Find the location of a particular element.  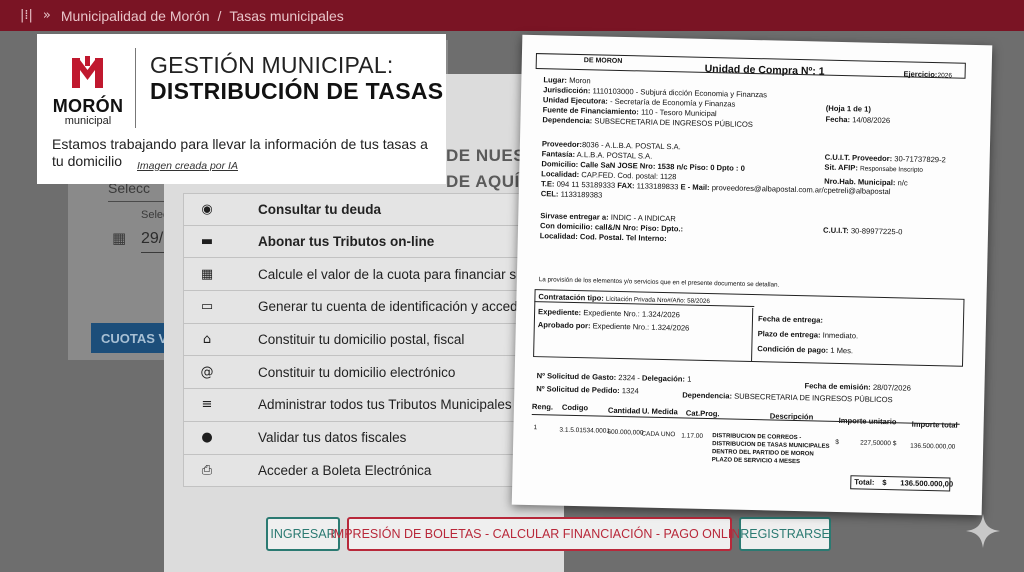

calendar-icon: ▦ is located at coordinates (119, 238).